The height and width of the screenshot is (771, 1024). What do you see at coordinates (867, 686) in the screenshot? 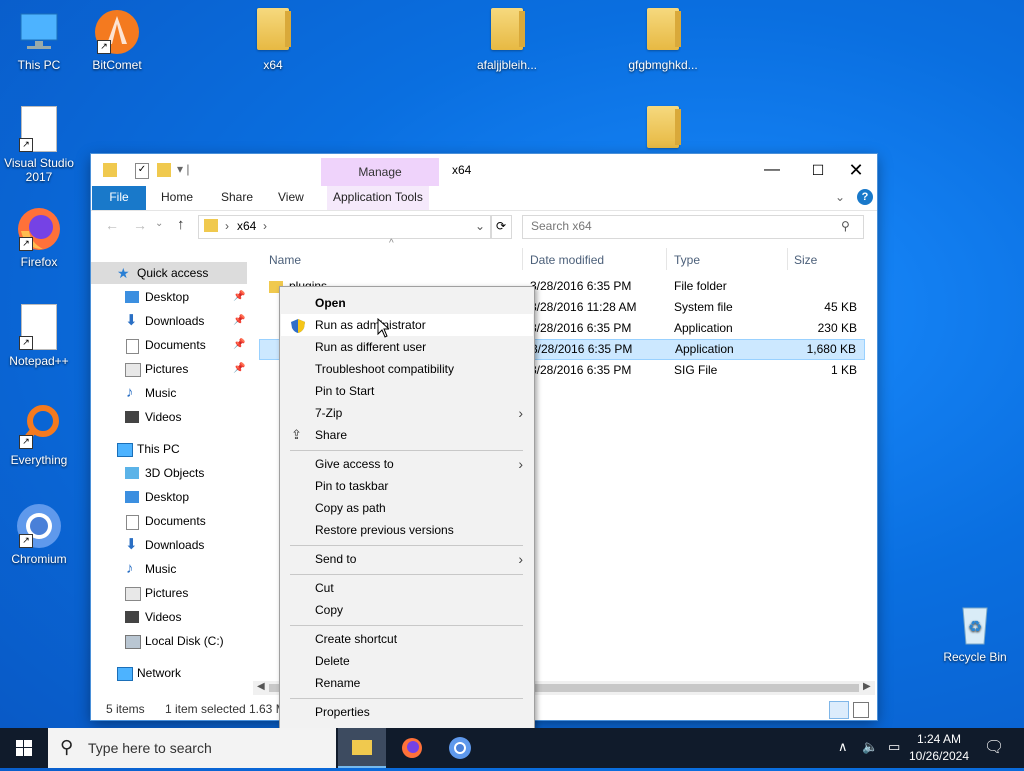
I see `scroll-right-icon: ▶` at bounding box center [867, 686].